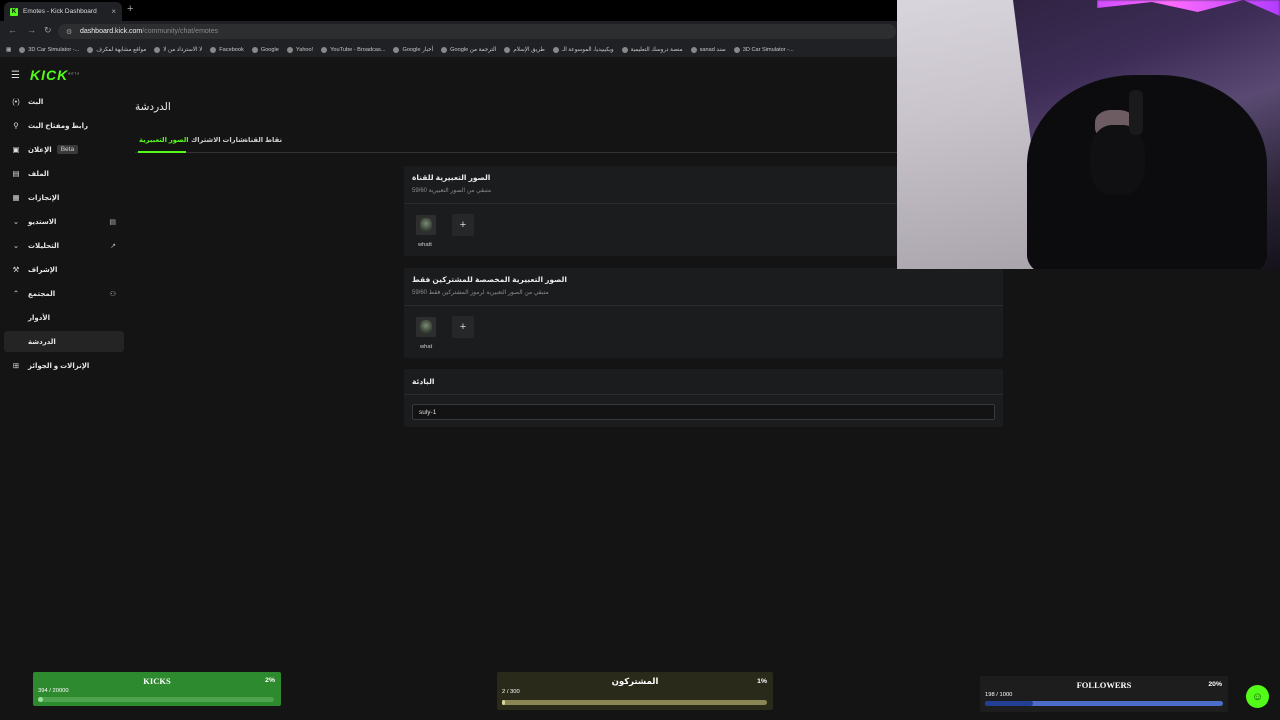  What do you see at coordinates (164, 140) in the screenshot?
I see `tab-emotes: الصور التعبيرية` at bounding box center [164, 140].